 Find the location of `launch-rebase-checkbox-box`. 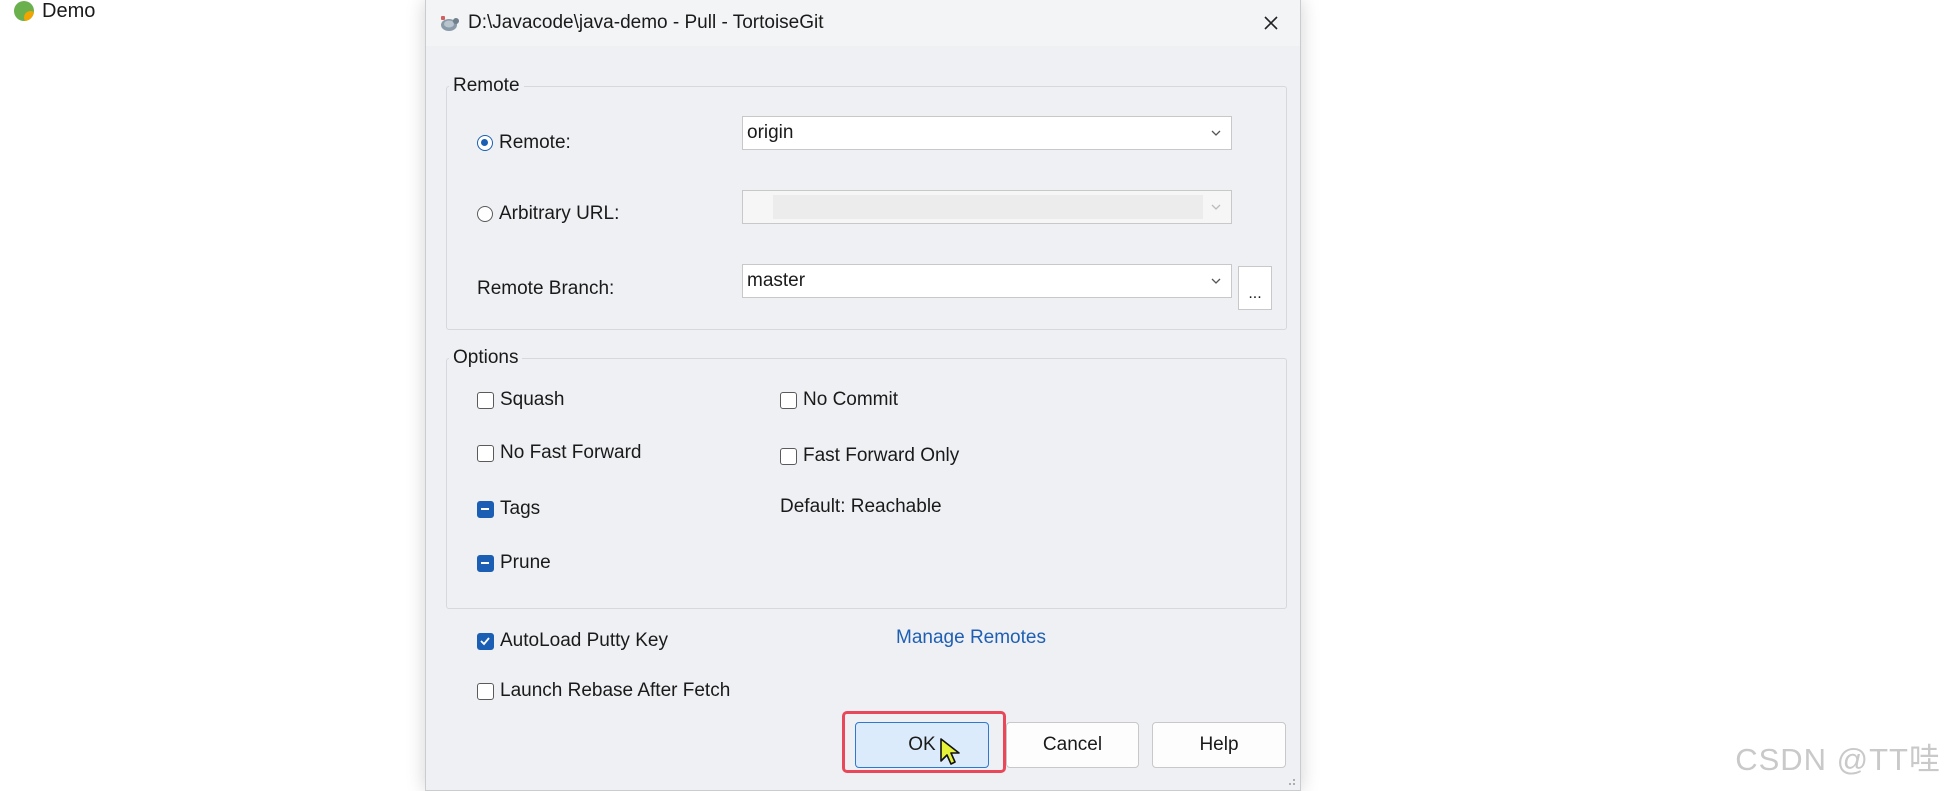

launch-rebase-checkbox-box is located at coordinates (485, 691).